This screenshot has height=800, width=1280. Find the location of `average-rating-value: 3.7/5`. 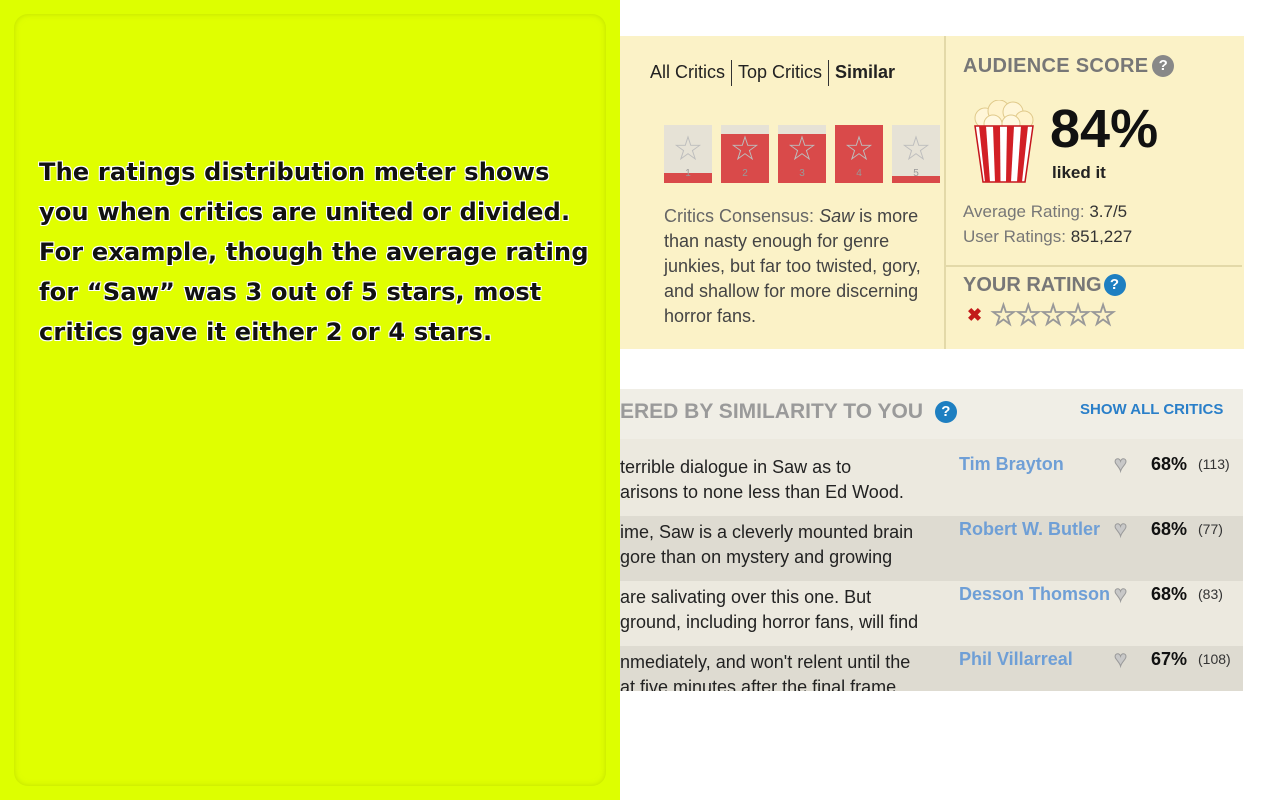

average-rating-value: 3.7/5 is located at coordinates (1108, 211).